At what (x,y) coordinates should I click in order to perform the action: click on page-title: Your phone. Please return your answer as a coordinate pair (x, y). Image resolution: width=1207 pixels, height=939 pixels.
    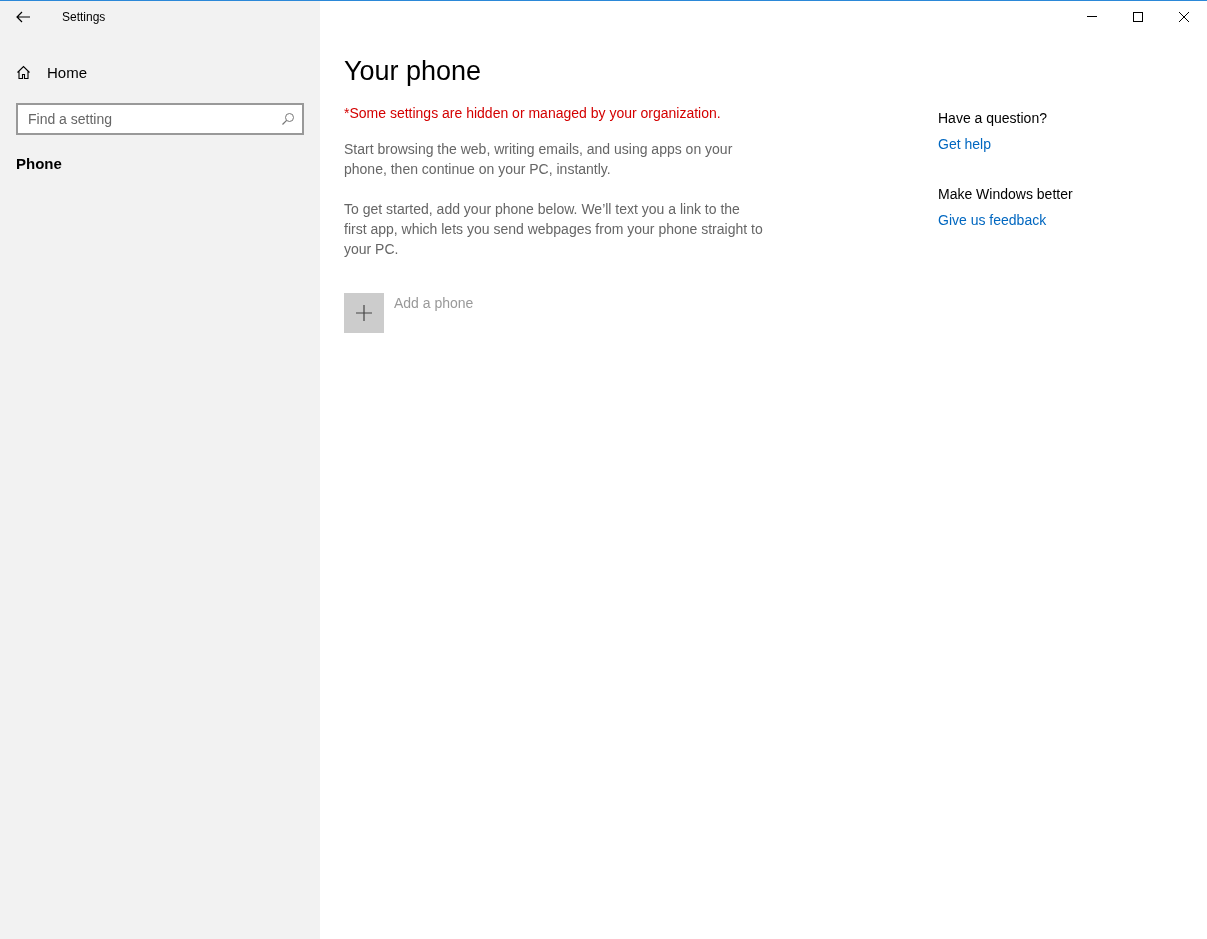
    Looking at the image, I should click on (413, 71).